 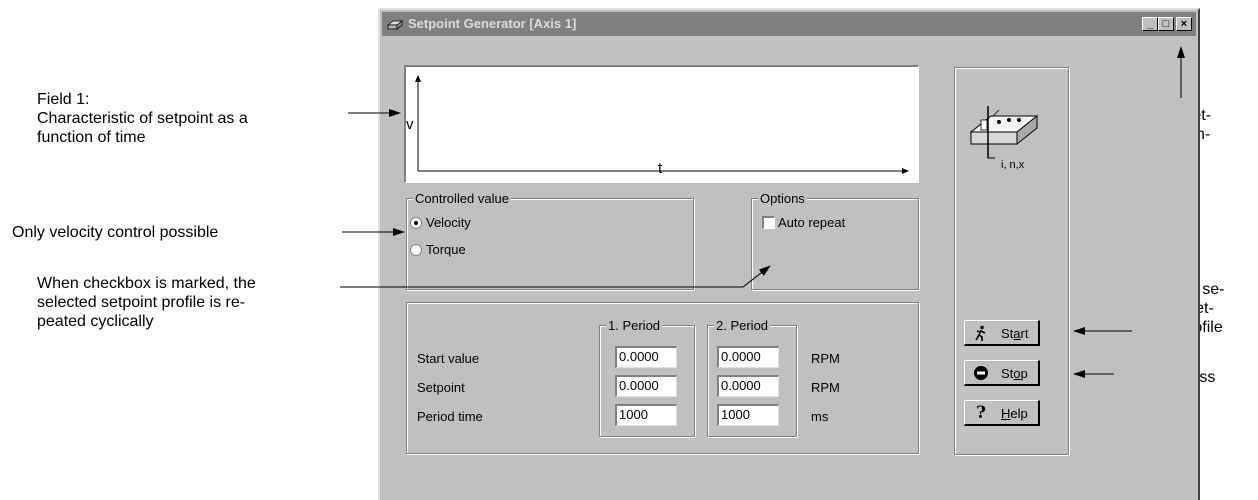 What do you see at coordinates (550, 240) in the screenshot?
I see `controlled-value-group: Controlled value Velocity Torque` at bounding box center [550, 240].